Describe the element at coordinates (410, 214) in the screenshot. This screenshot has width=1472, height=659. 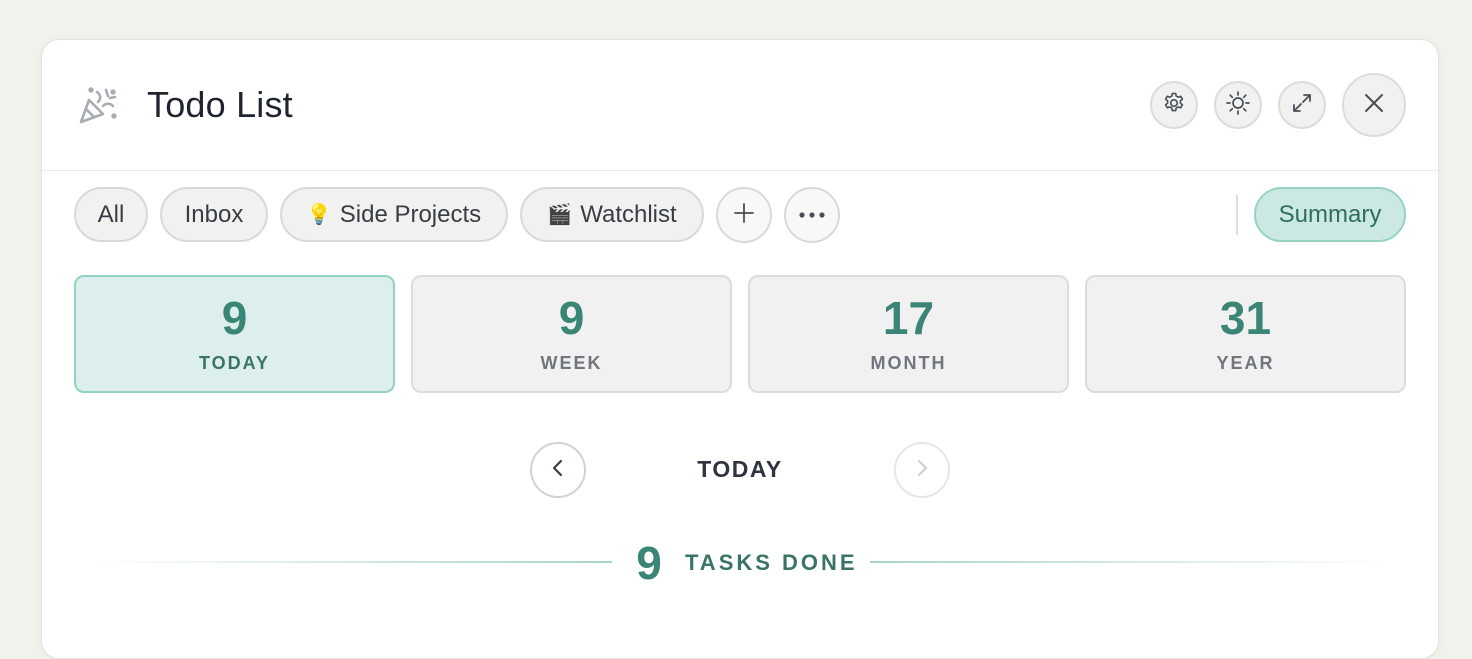
I see `tab-label: Side Projects` at that location.